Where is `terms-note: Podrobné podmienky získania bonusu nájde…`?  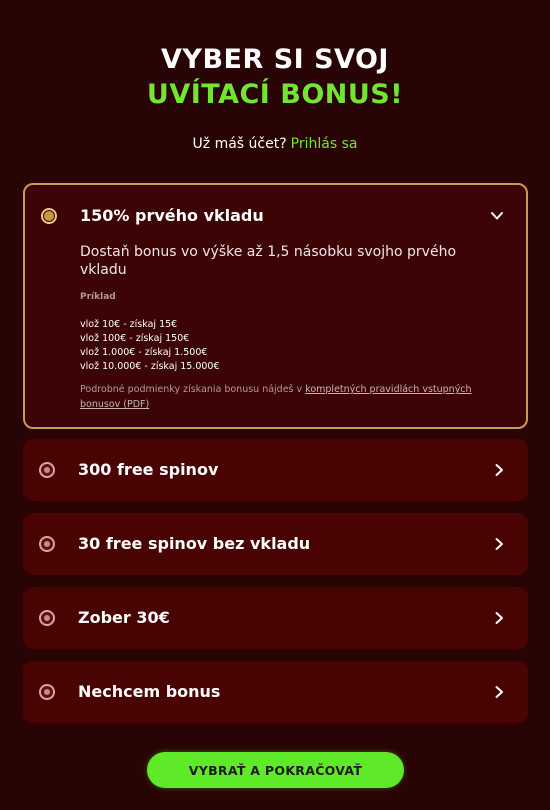 terms-note: Podrobné podmienky získania bonusu nájde… is located at coordinates (280, 397).